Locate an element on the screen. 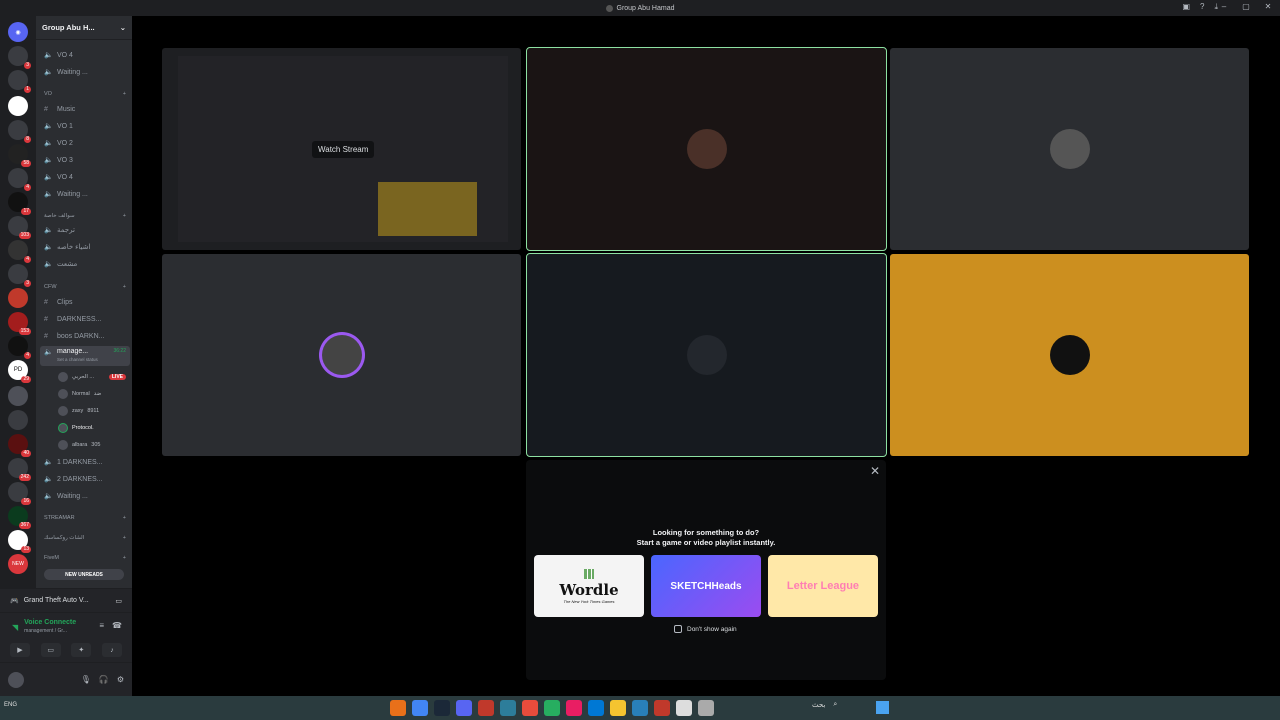  notepad-icon is located at coordinates (684, 708).